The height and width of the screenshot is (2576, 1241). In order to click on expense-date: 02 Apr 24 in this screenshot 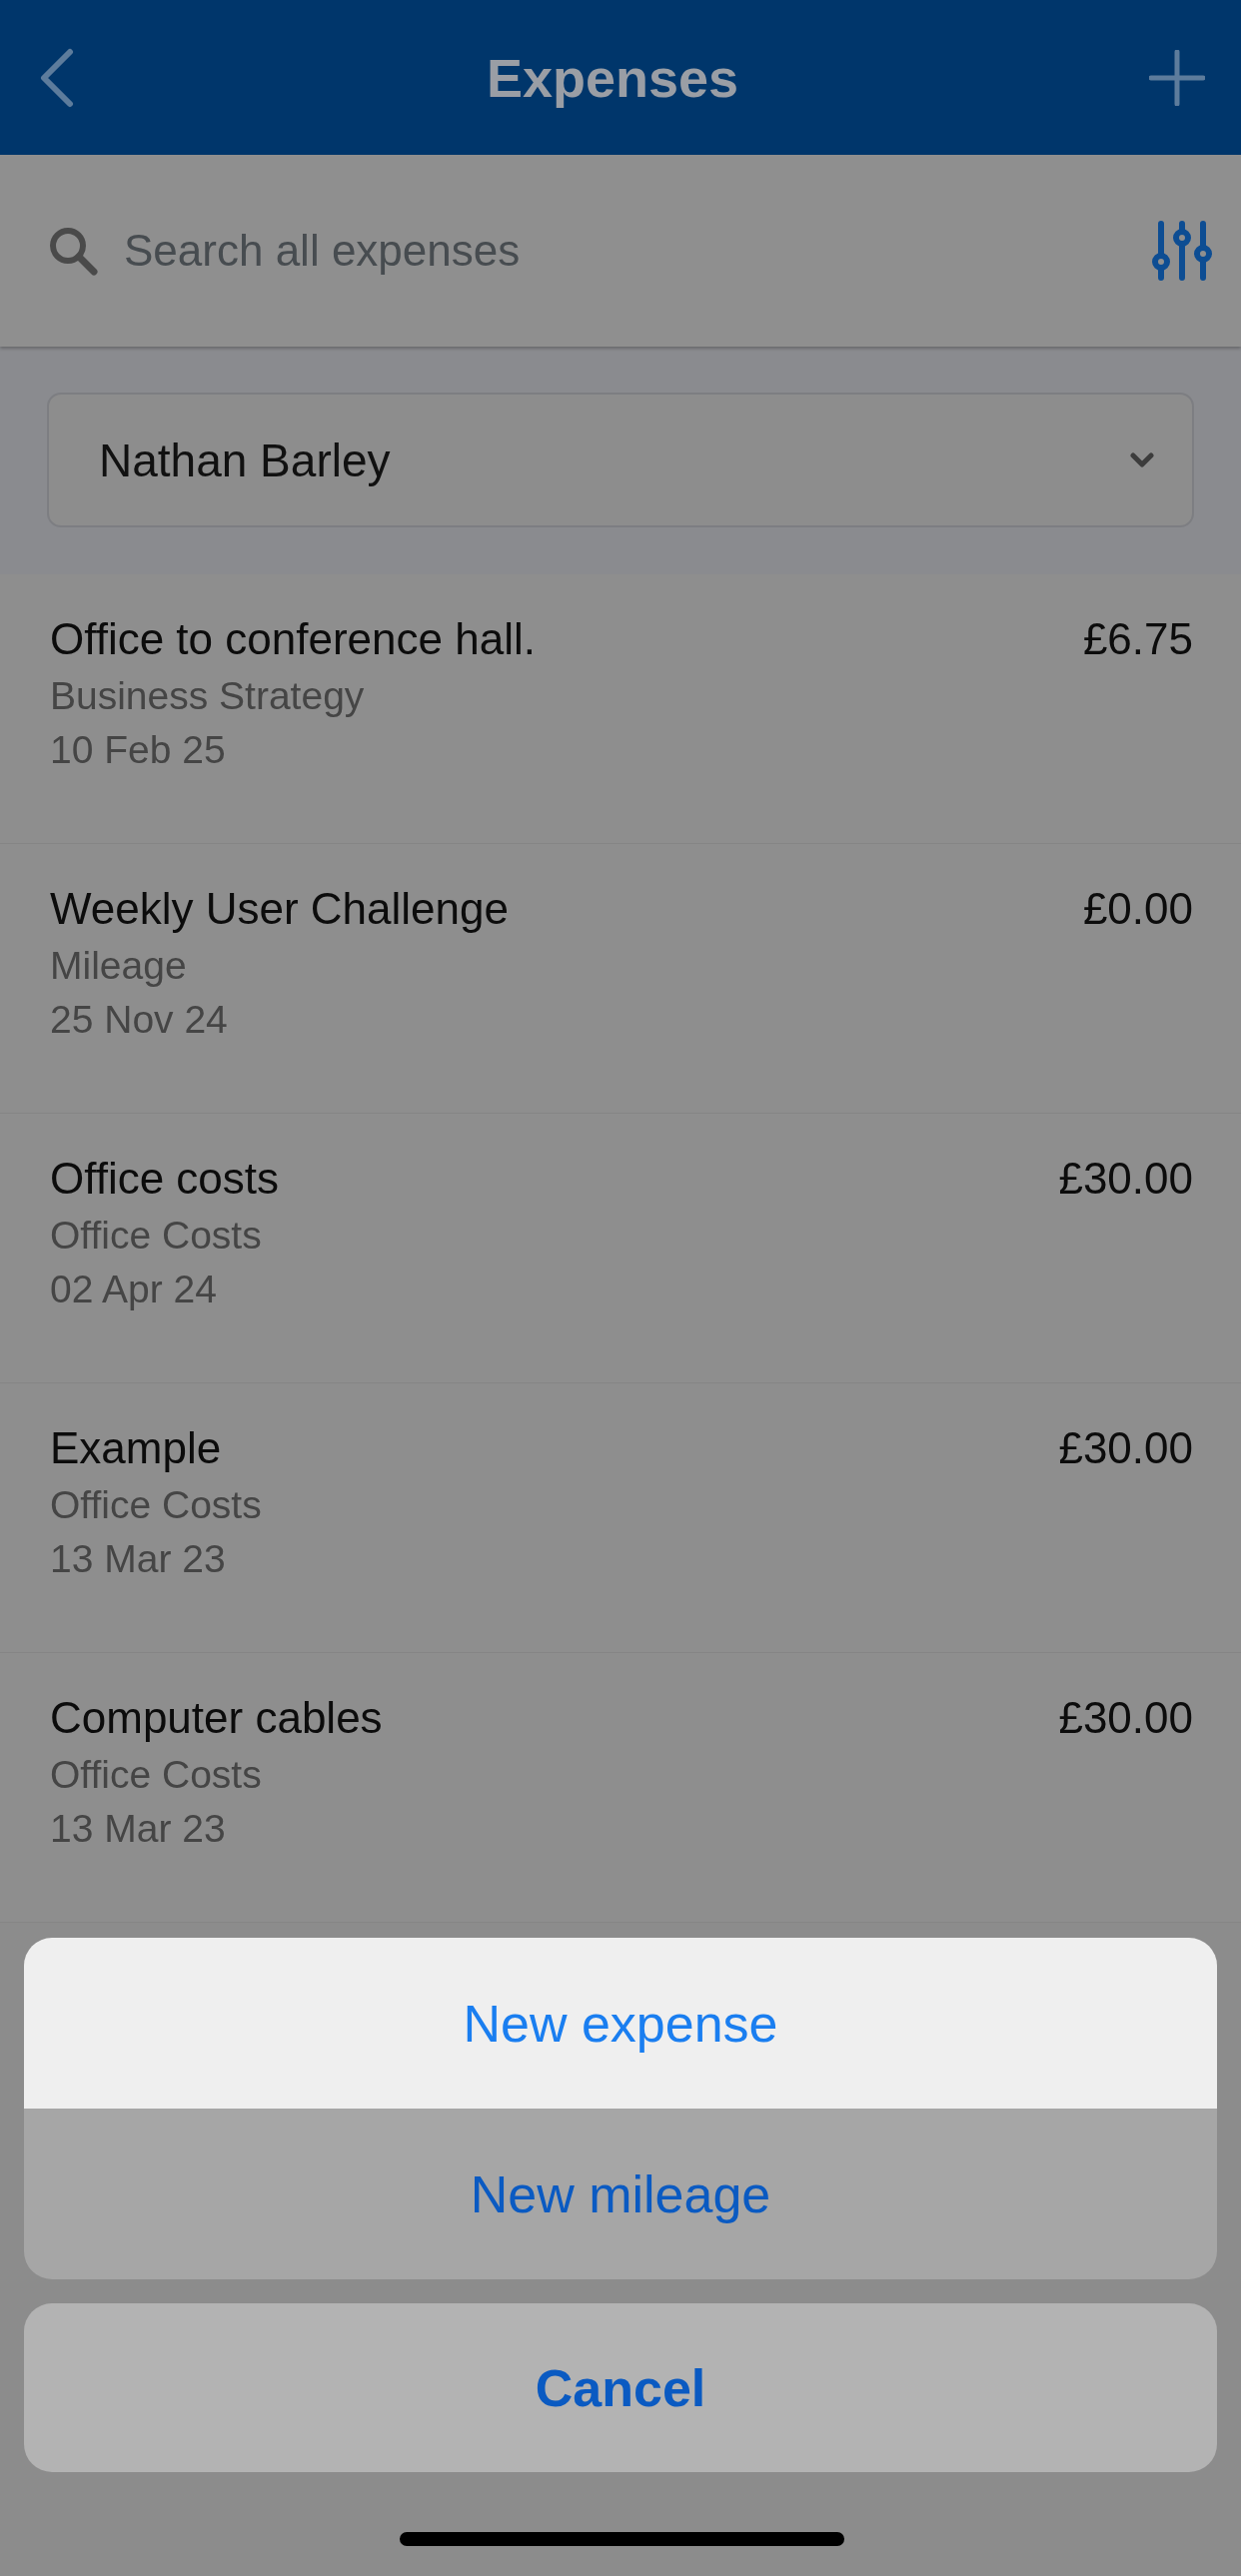, I will do `click(134, 1289)`.